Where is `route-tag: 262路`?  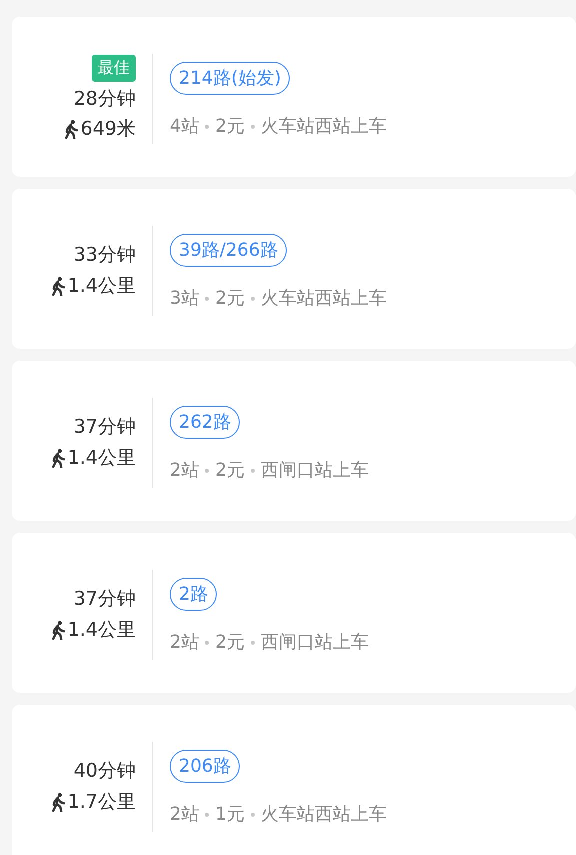 route-tag: 262路 is located at coordinates (205, 422).